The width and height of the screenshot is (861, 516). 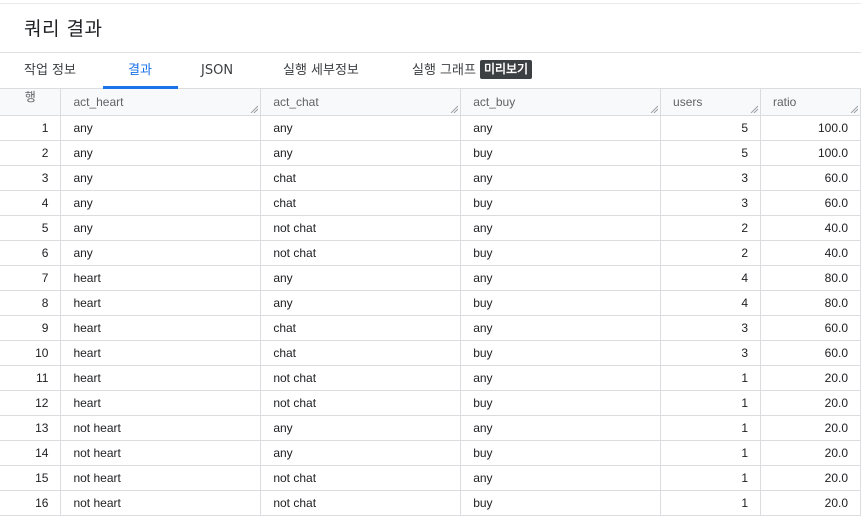 I want to click on column-header-act-heart: act_heart, so click(x=161, y=102).